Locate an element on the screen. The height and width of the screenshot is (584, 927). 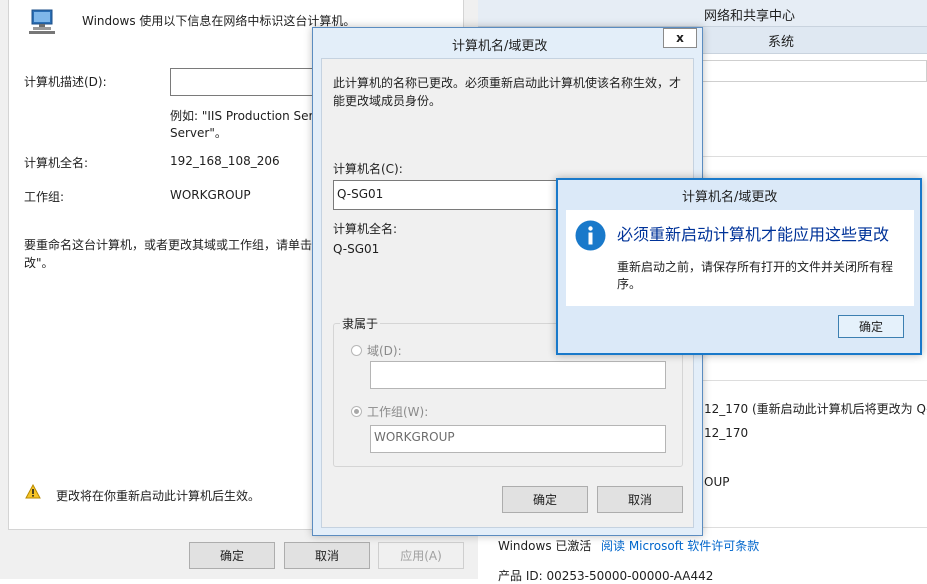
product-id: 产品 ID: 00253-50000-00000-AA442 is located at coordinates (606, 576).